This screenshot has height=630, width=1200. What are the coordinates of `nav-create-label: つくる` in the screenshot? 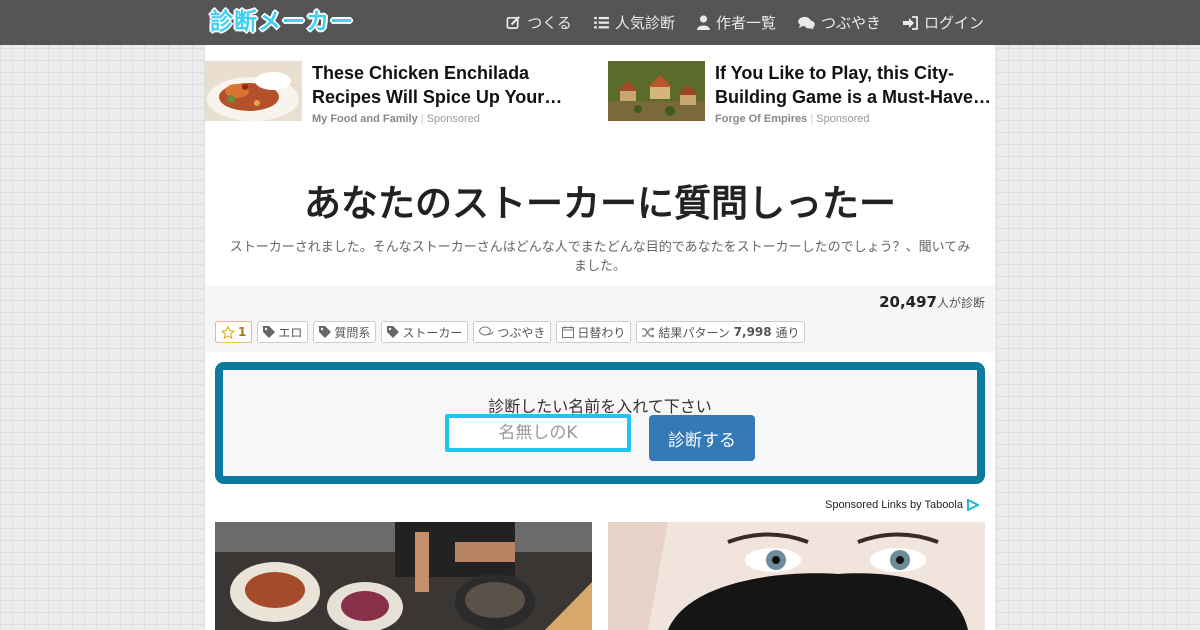 It's located at (549, 23).